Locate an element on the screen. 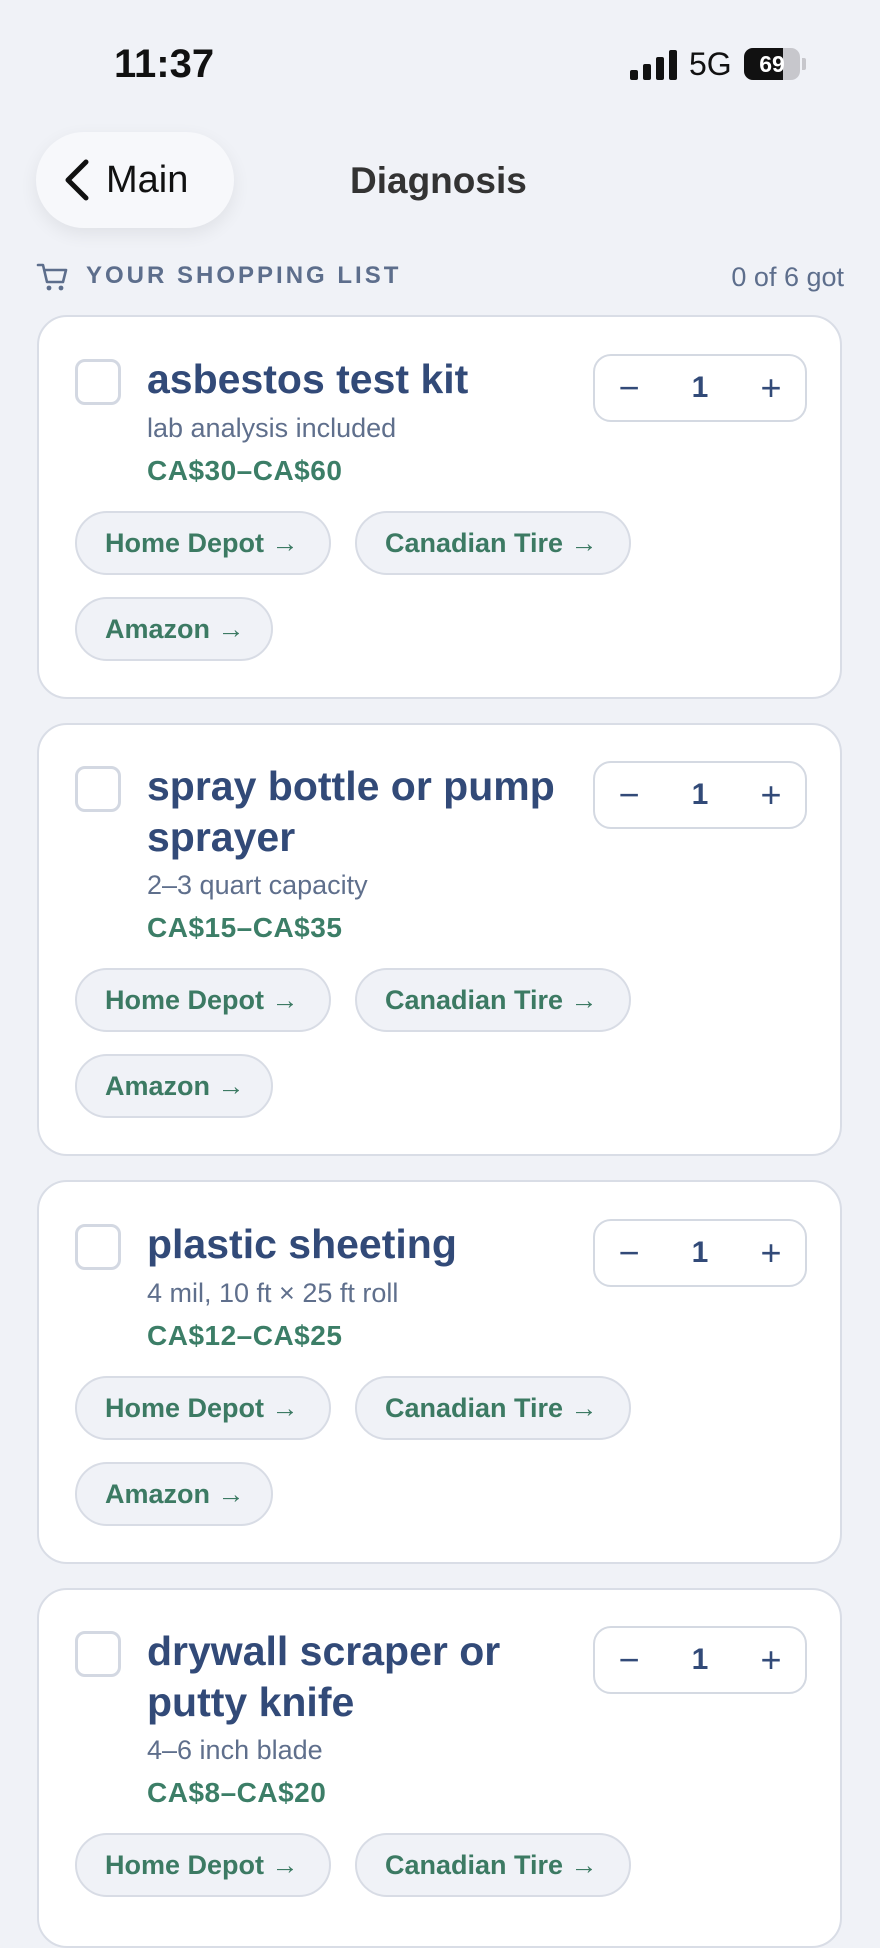 The width and height of the screenshot is (880, 1948). shopping-list-label: YOUR SHOPPING LIST is located at coordinates (244, 275).